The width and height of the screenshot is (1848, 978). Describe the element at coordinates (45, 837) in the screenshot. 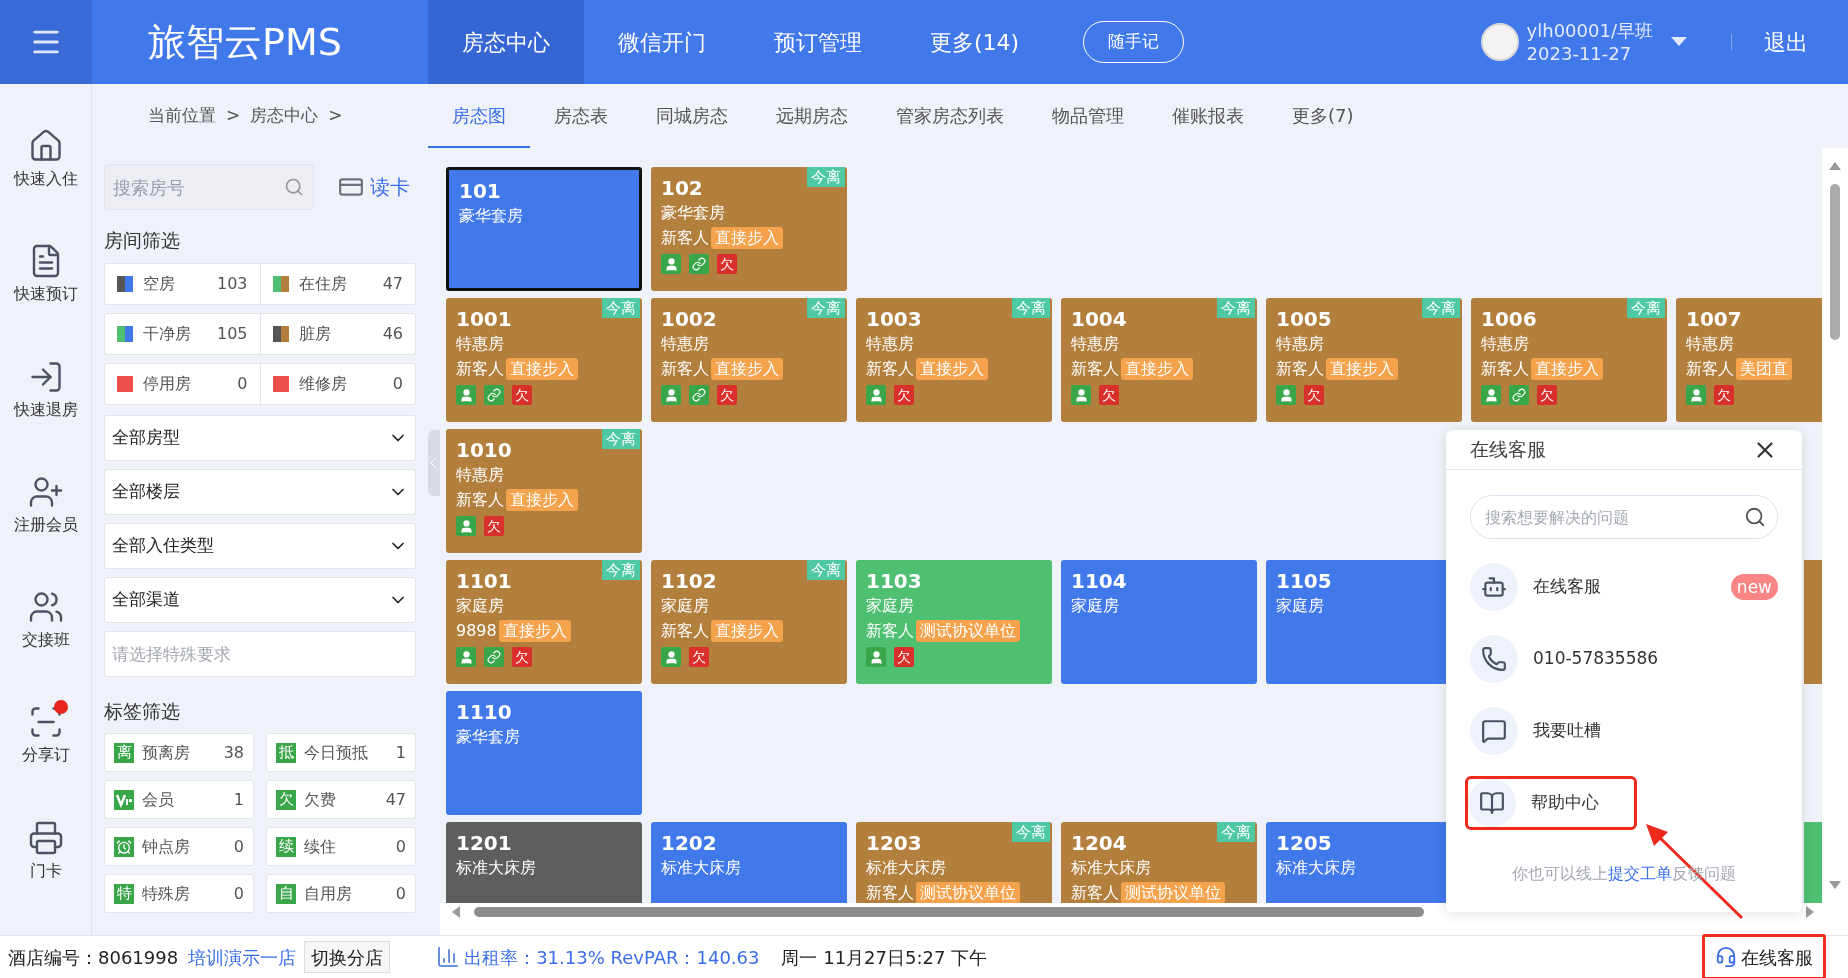

I see `printer-icon` at that location.